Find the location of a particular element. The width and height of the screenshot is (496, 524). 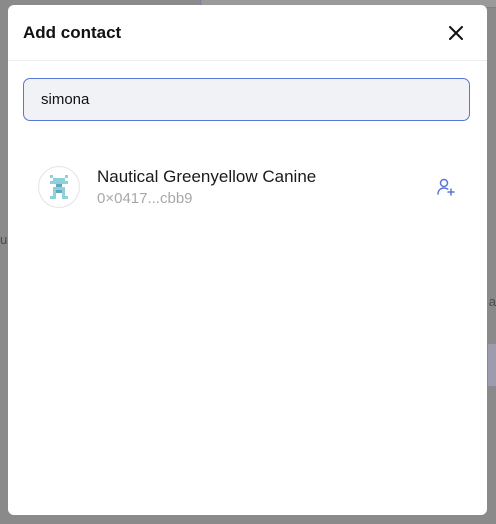

add-contact-button is located at coordinates (446, 187).